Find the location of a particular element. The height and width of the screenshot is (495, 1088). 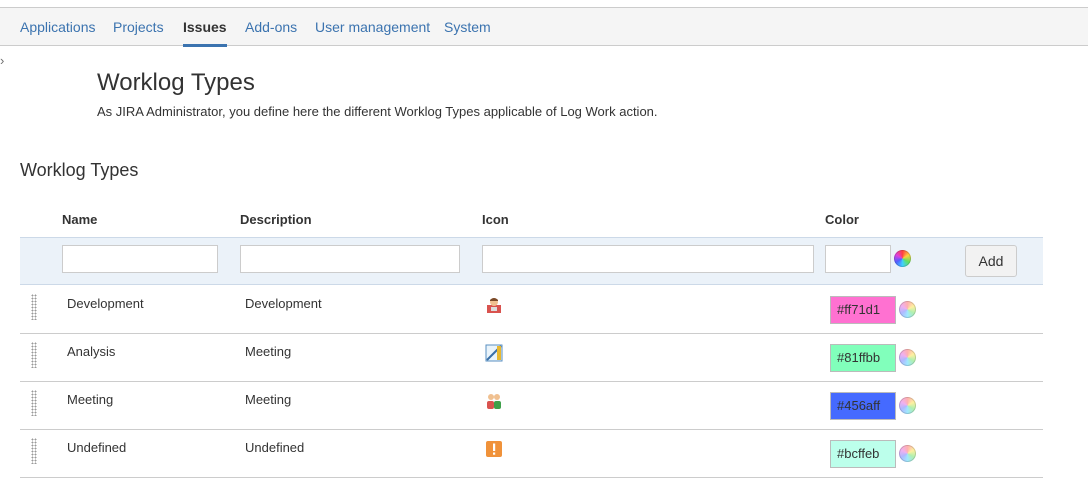

color-input is located at coordinates (858, 259).